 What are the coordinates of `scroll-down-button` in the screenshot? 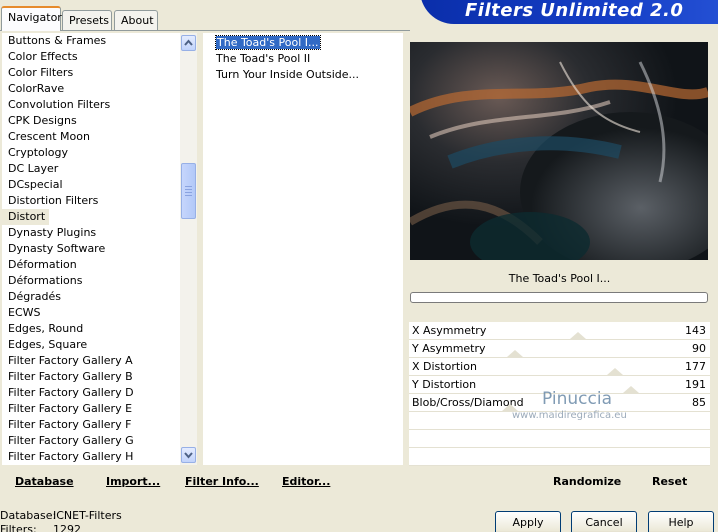 It's located at (188, 455).